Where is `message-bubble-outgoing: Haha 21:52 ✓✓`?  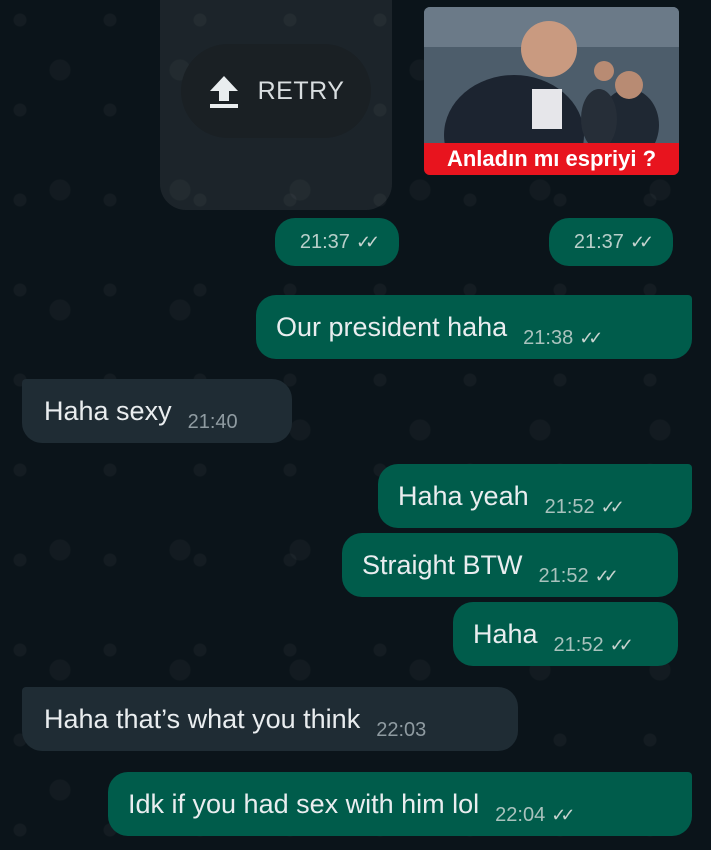 message-bubble-outgoing: Haha 21:52 ✓✓ is located at coordinates (565, 634).